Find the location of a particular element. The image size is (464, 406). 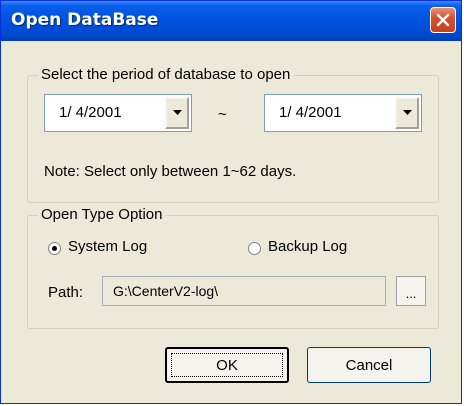

system-log-radio is located at coordinates (54, 248).